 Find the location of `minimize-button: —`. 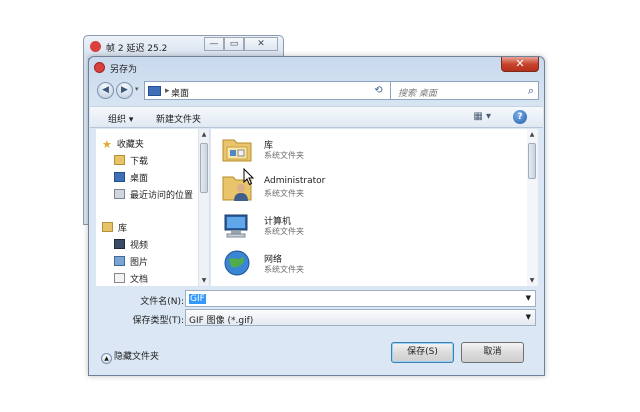

minimize-button: — is located at coordinates (214, 44).